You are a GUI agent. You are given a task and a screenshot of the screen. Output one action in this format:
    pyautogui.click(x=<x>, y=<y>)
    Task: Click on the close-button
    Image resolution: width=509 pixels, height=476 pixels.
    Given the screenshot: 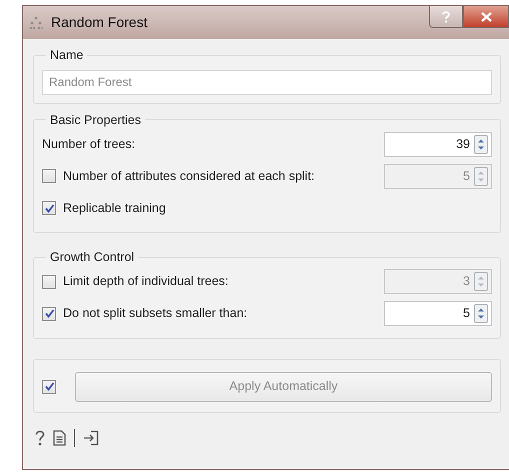 What is the action you would take?
    pyautogui.click(x=486, y=17)
    